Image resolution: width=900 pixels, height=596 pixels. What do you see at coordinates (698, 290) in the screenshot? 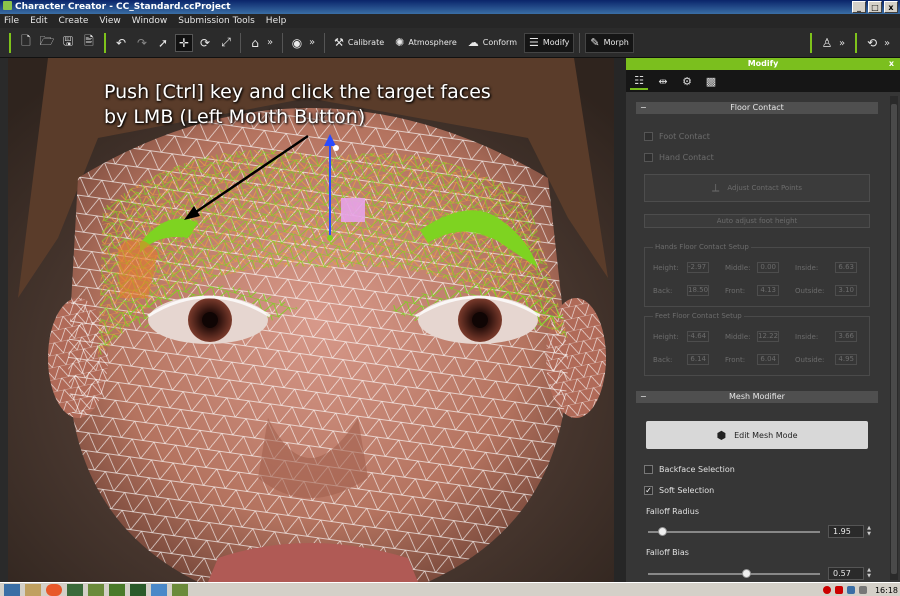
I see `hands-back-field: 18.50` at bounding box center [698, 290].